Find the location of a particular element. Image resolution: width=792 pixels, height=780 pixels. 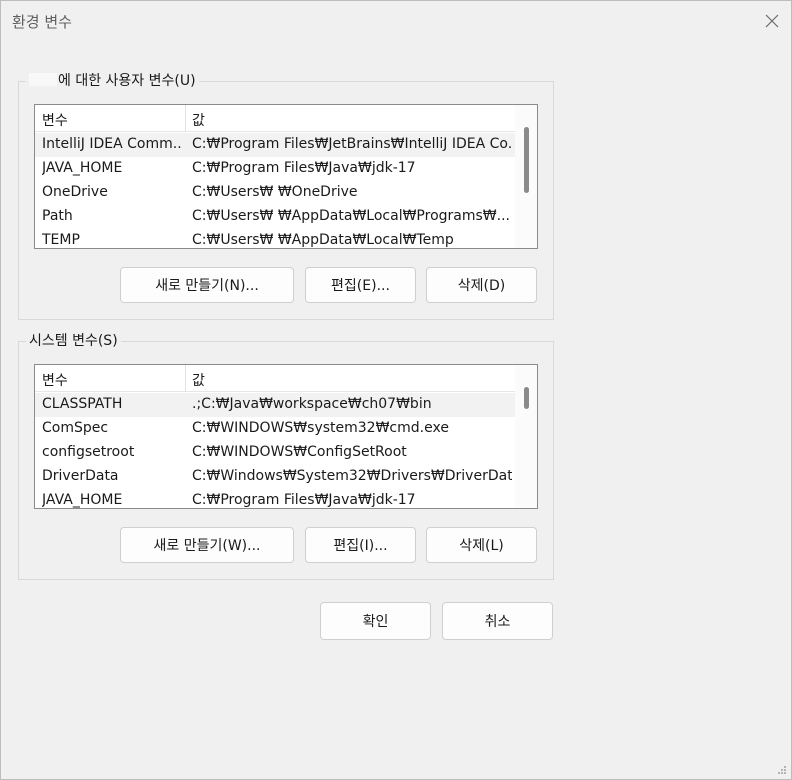

user-delete-button: 삭제(D) is located at coordinates (481, 285).